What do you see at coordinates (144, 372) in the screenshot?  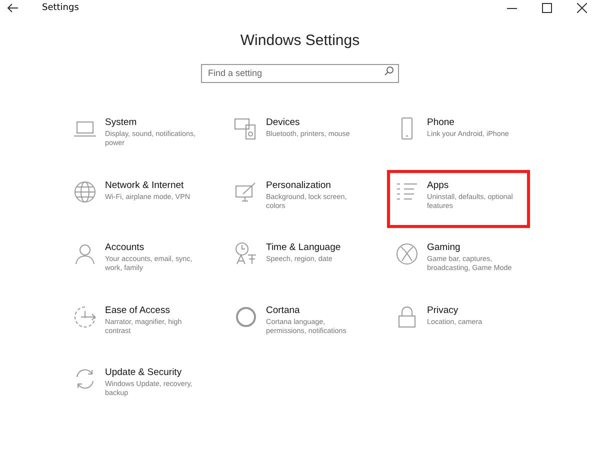 I see `tile-title: Update & Security` at bounding box center [144, 372].